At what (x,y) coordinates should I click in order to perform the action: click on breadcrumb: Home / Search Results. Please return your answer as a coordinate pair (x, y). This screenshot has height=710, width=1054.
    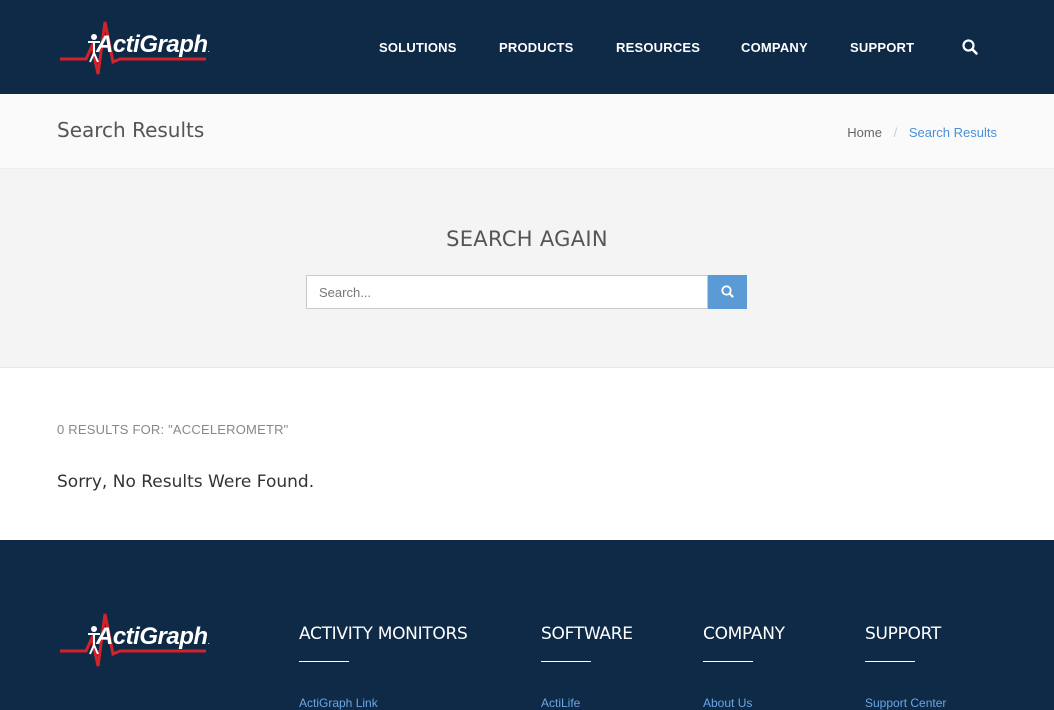
    Looking at the image, I should click on (922, 132).